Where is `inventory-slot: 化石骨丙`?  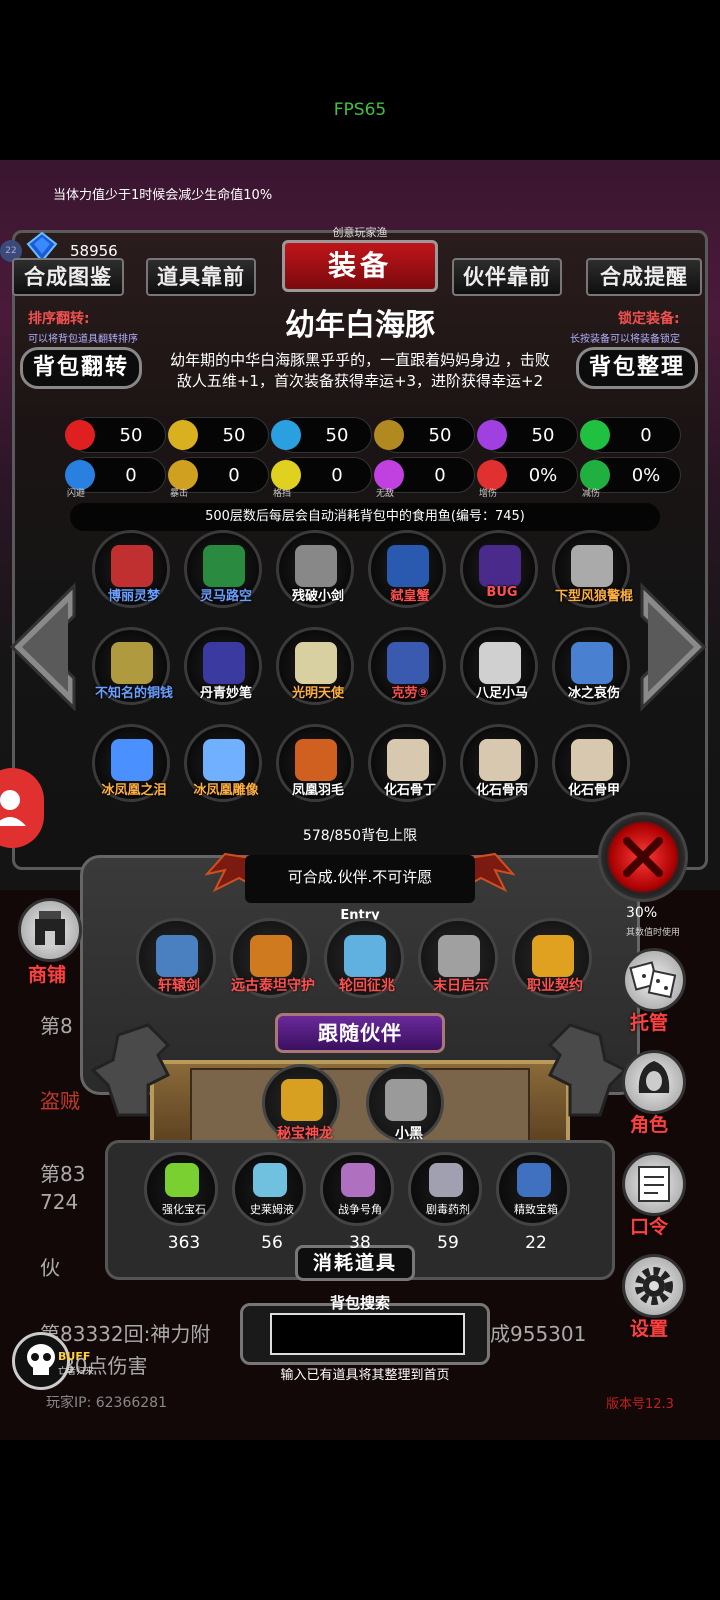 inventory-slot: 化石骨丙 is located at coordinates (499, 763).